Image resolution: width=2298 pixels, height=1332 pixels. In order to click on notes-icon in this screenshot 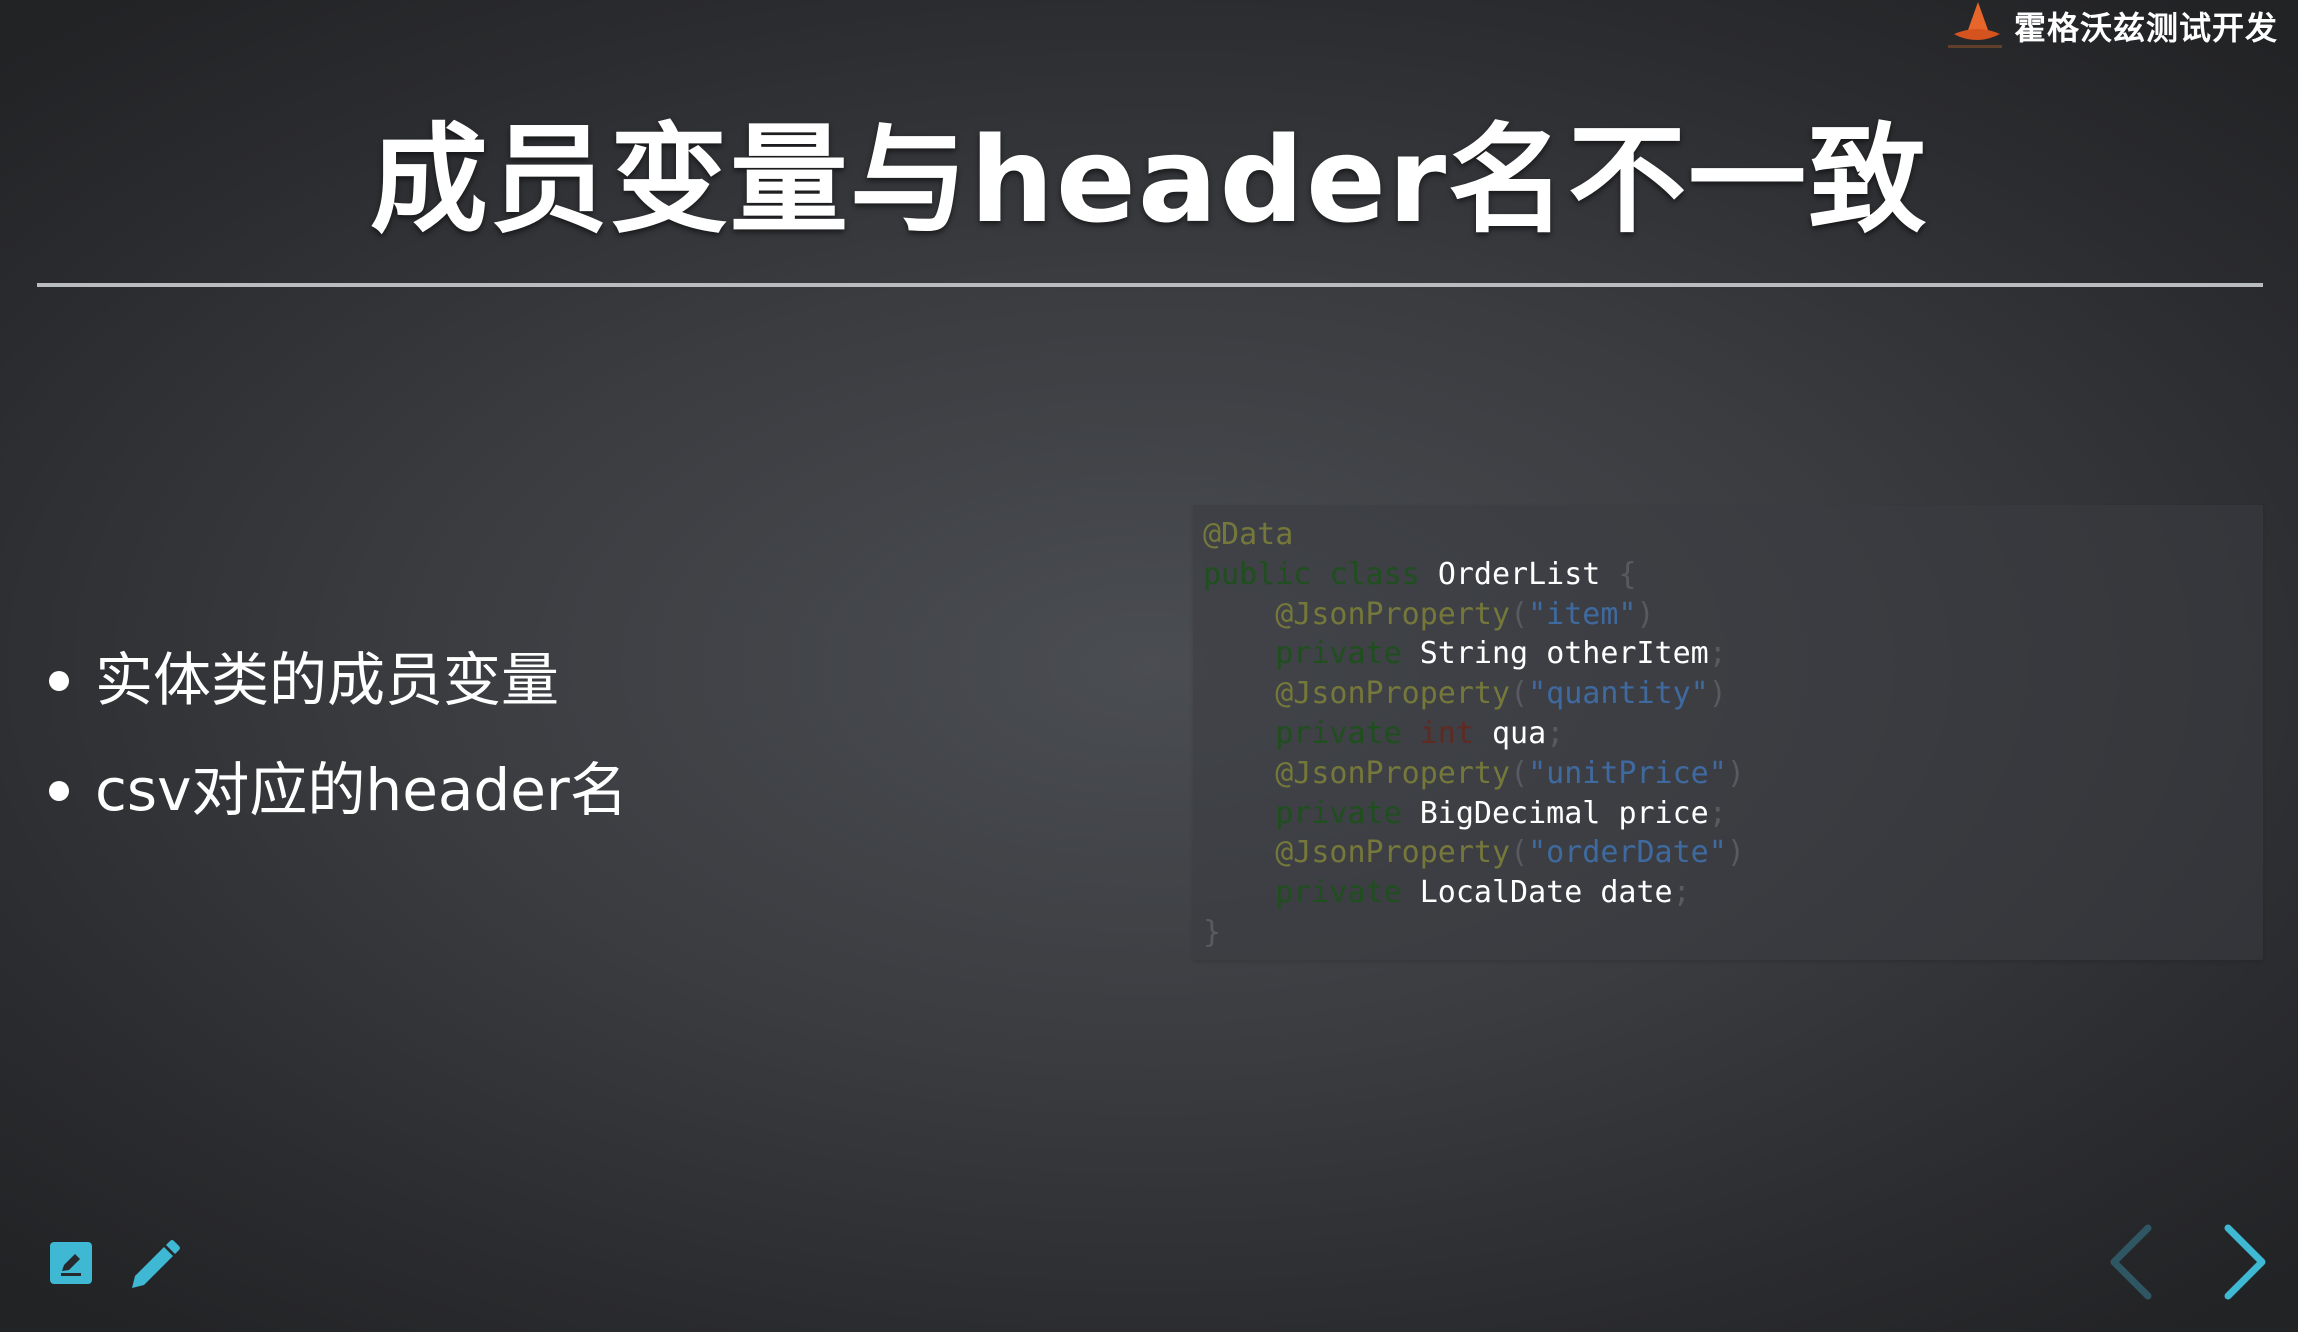, I will do `click(71, 1263)`.